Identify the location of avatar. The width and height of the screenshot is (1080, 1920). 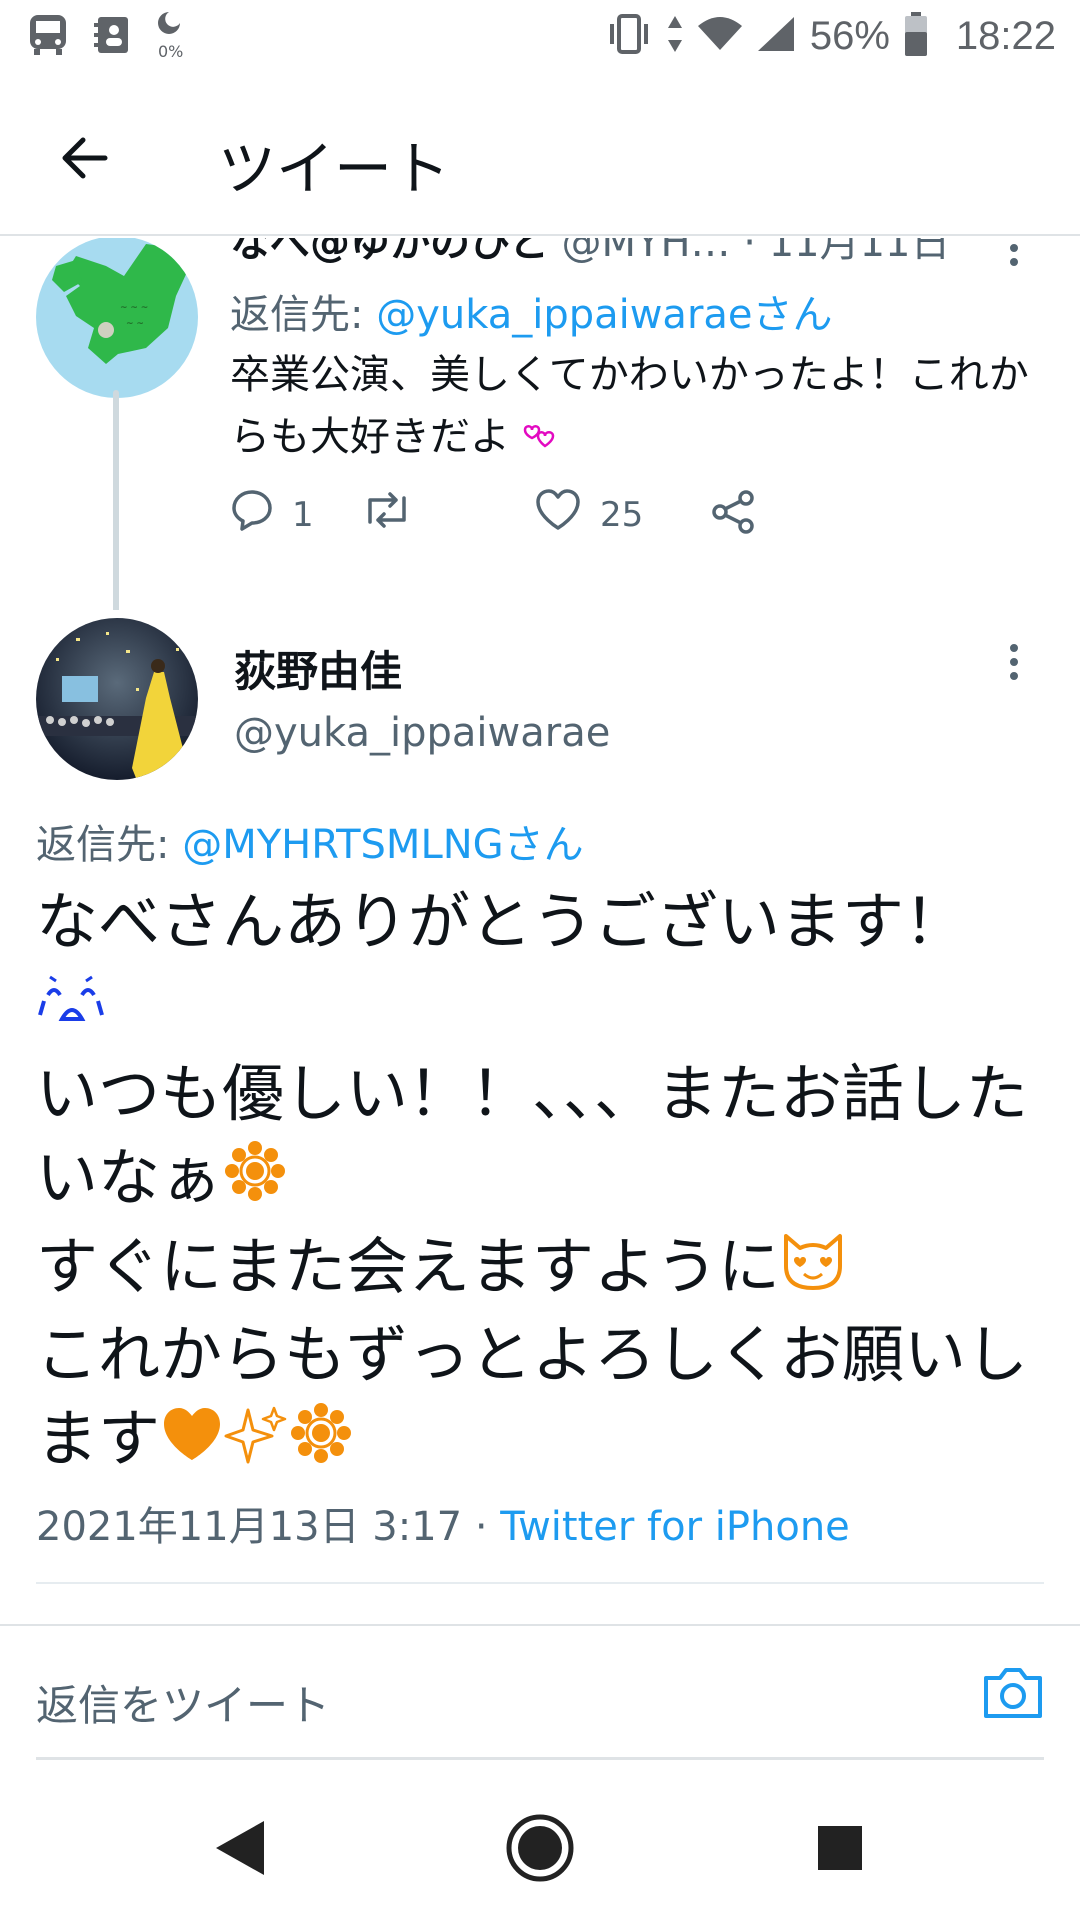
(117, 699).